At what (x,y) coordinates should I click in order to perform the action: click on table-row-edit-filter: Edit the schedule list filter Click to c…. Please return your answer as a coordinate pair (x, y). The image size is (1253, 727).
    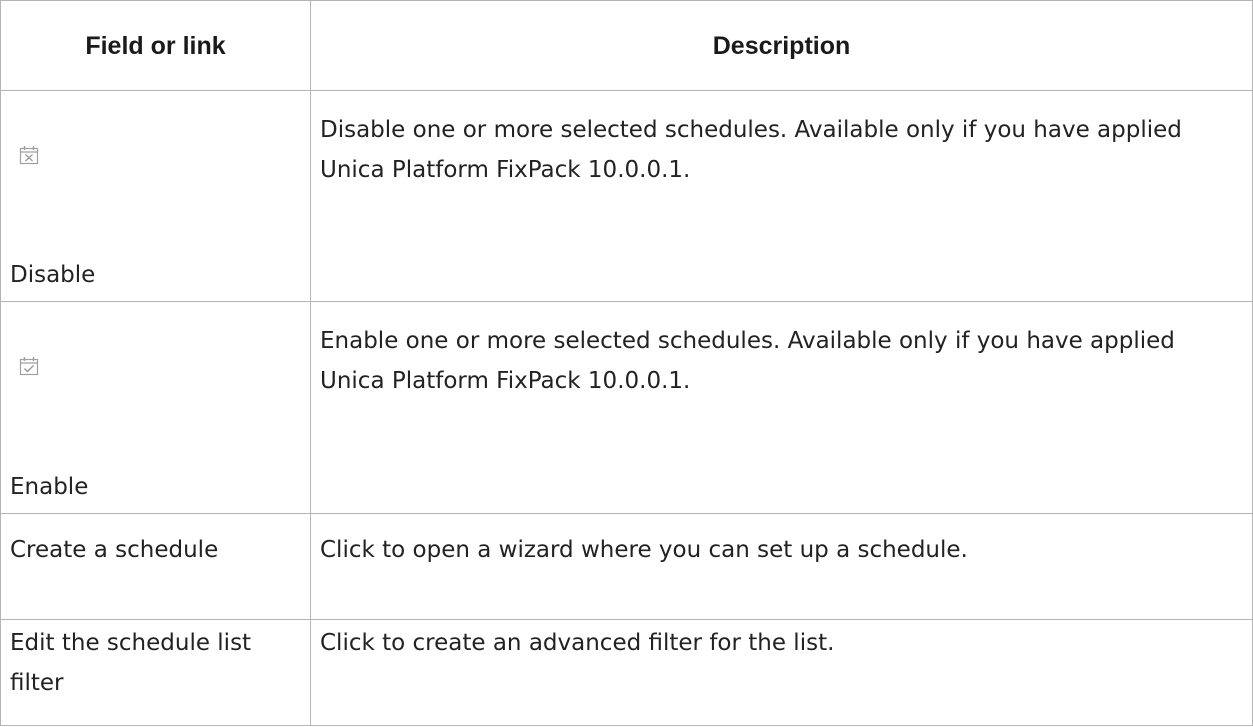
    Looking at the image, I should click on (626, 672).